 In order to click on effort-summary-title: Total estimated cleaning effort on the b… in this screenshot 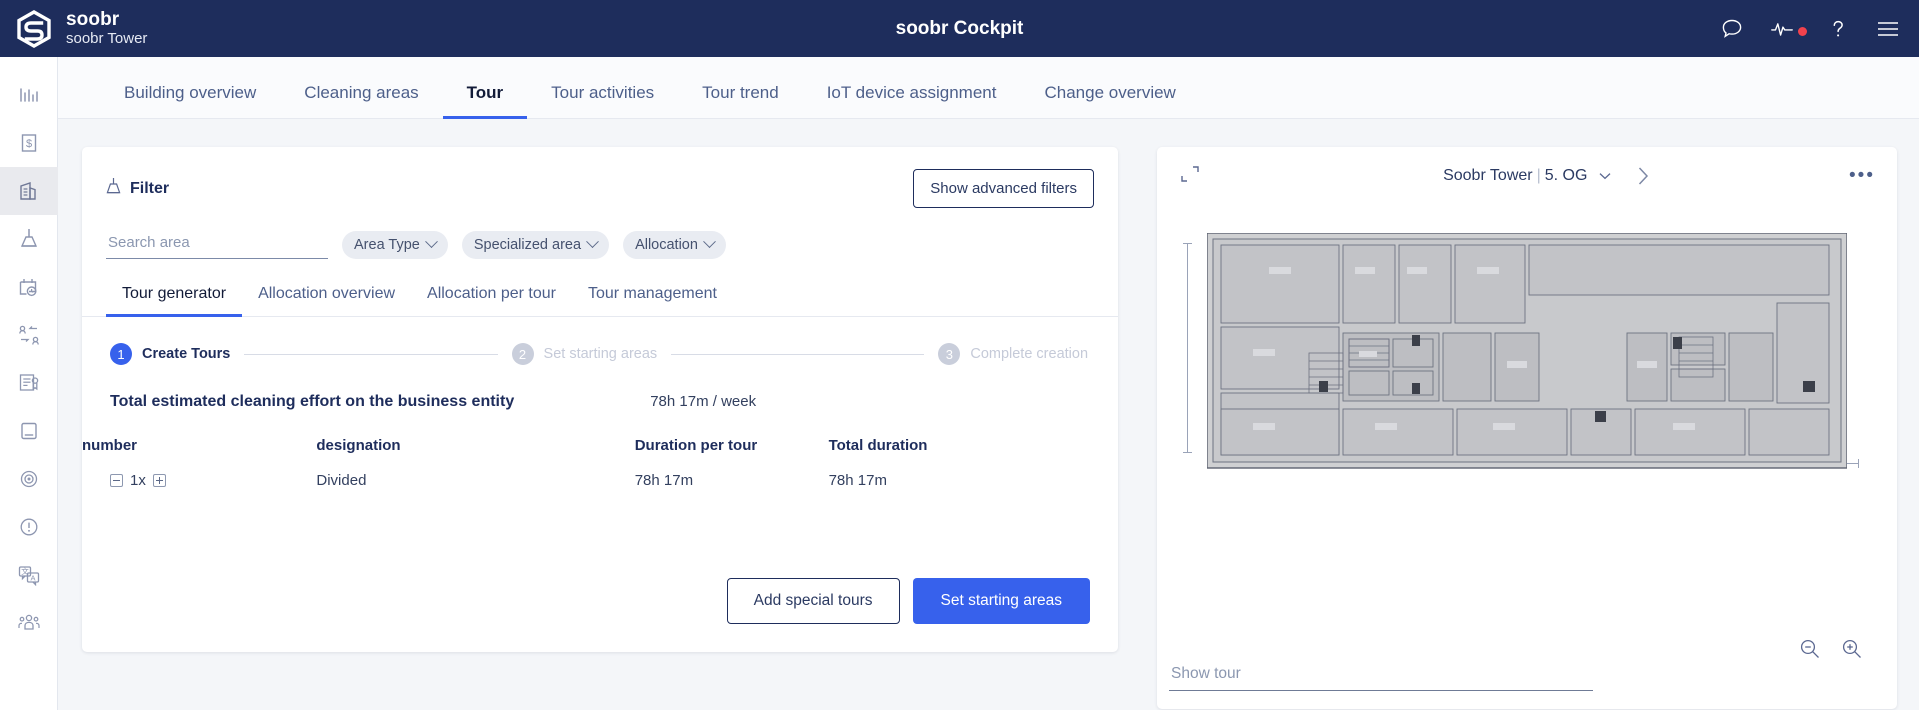, I will do `click(312, 401)`.